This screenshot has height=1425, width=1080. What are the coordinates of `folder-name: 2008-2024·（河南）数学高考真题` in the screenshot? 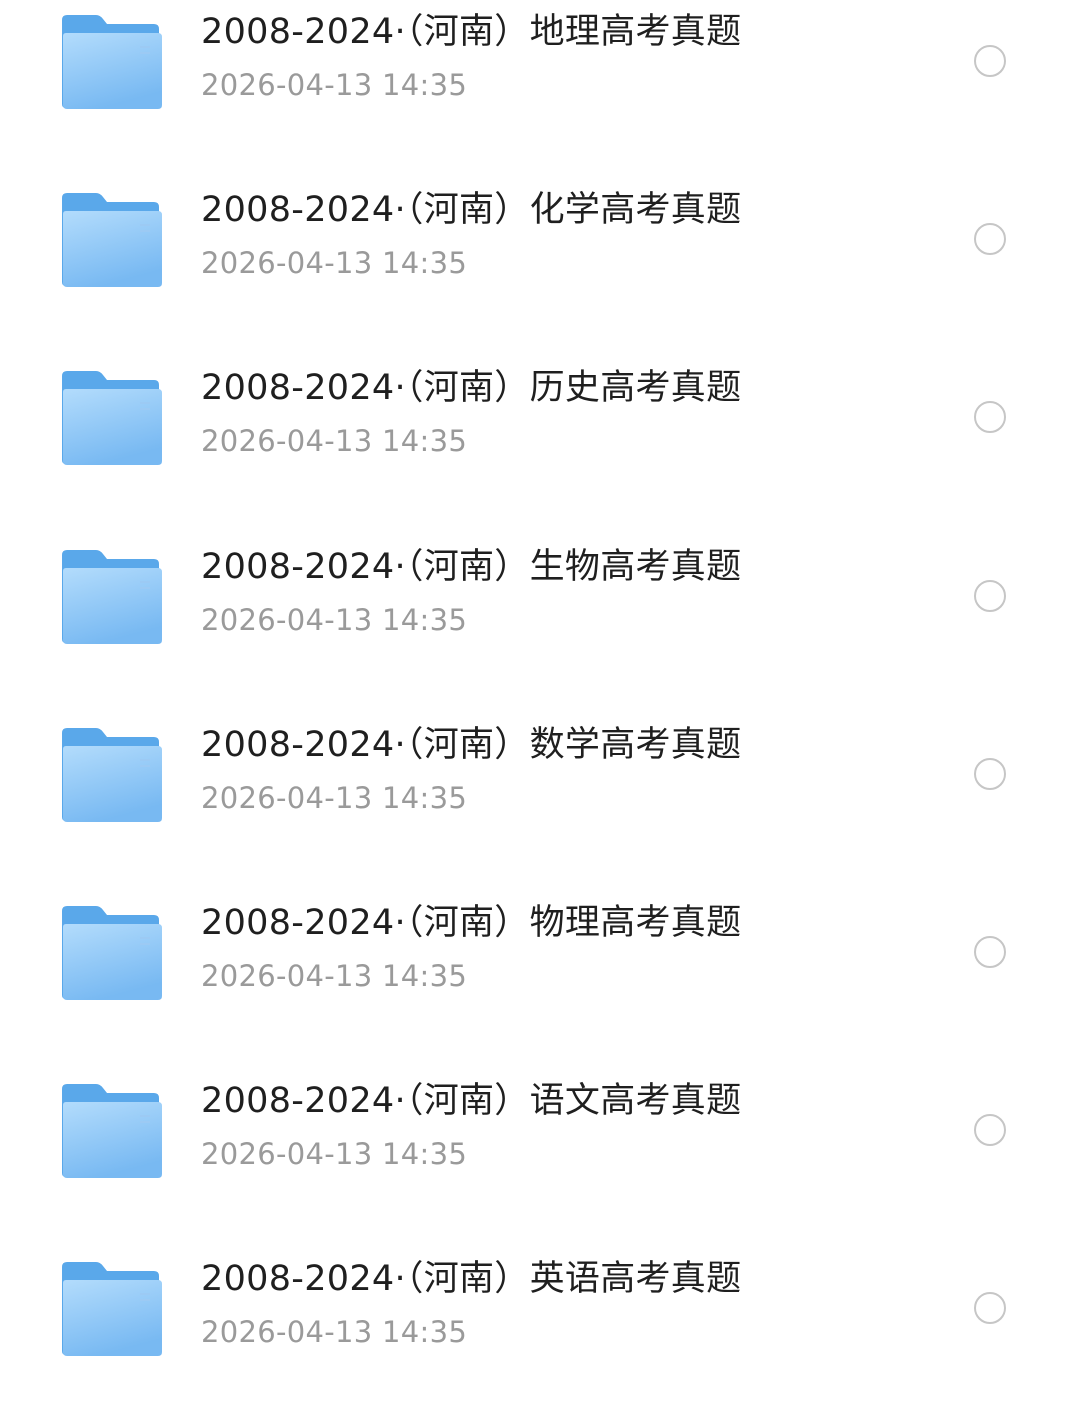 It's located at (471, 744).